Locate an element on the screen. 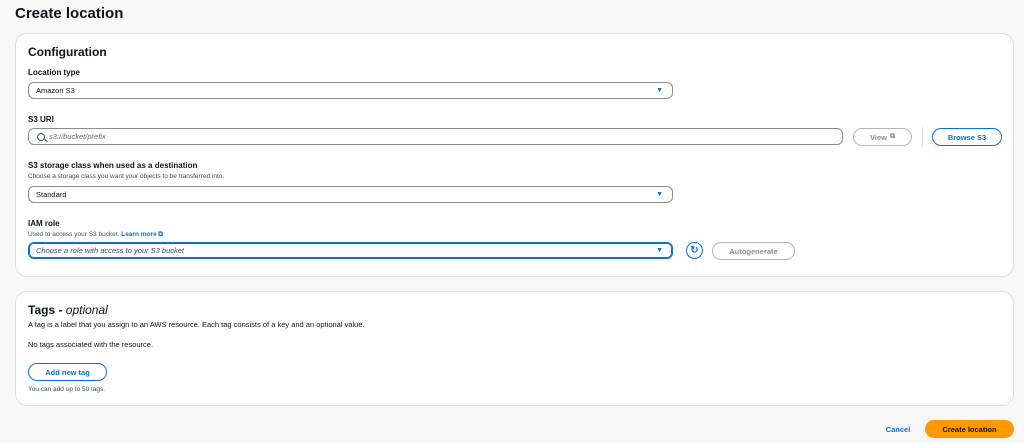  create-location-label: Create location is located at coordinates (969, 429).